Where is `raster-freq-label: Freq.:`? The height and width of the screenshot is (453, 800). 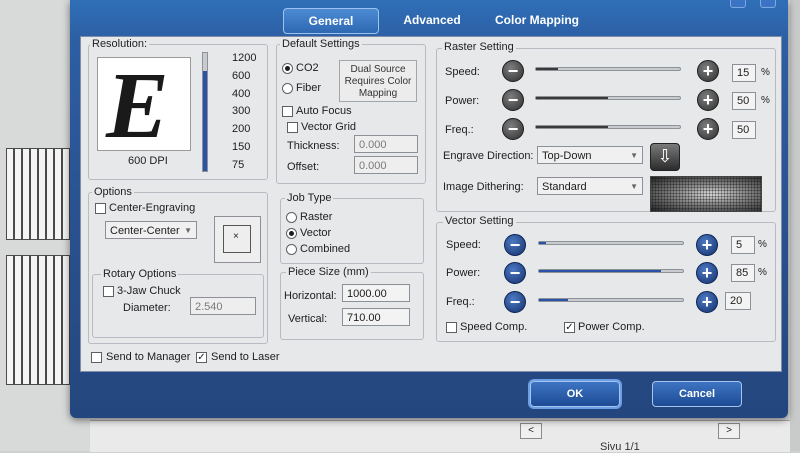
raster-freq-label: Freq.: is located at coordinates (459, 130).